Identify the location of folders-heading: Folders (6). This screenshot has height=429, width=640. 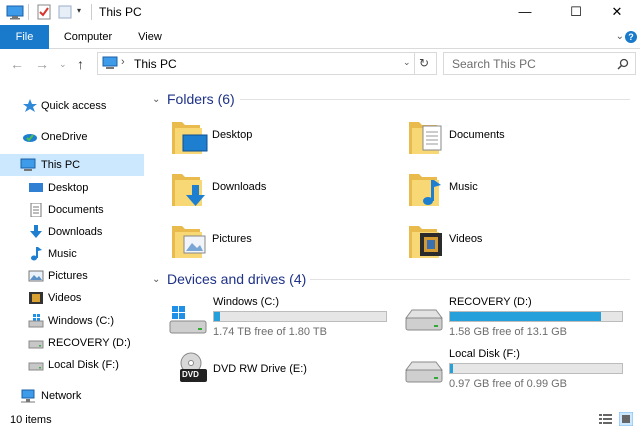
(201, 99).